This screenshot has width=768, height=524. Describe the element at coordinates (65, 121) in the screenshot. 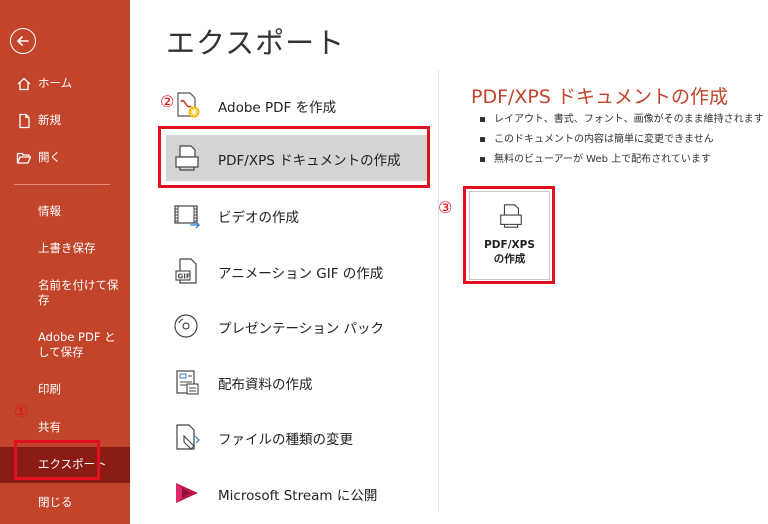

I see `sidebar-item-new: 新規` at that location.